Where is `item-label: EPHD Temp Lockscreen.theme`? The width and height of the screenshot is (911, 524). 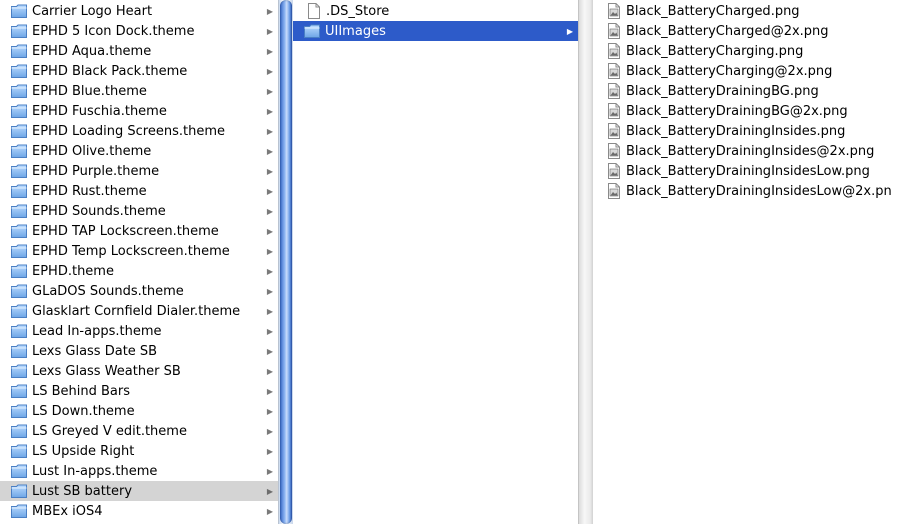 item-label: EPHD Temp Lockscreen.theme is located at coordinates (131, 251).